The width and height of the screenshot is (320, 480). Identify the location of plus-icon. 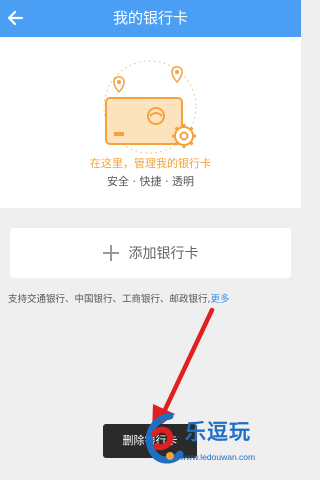
(110, 253).